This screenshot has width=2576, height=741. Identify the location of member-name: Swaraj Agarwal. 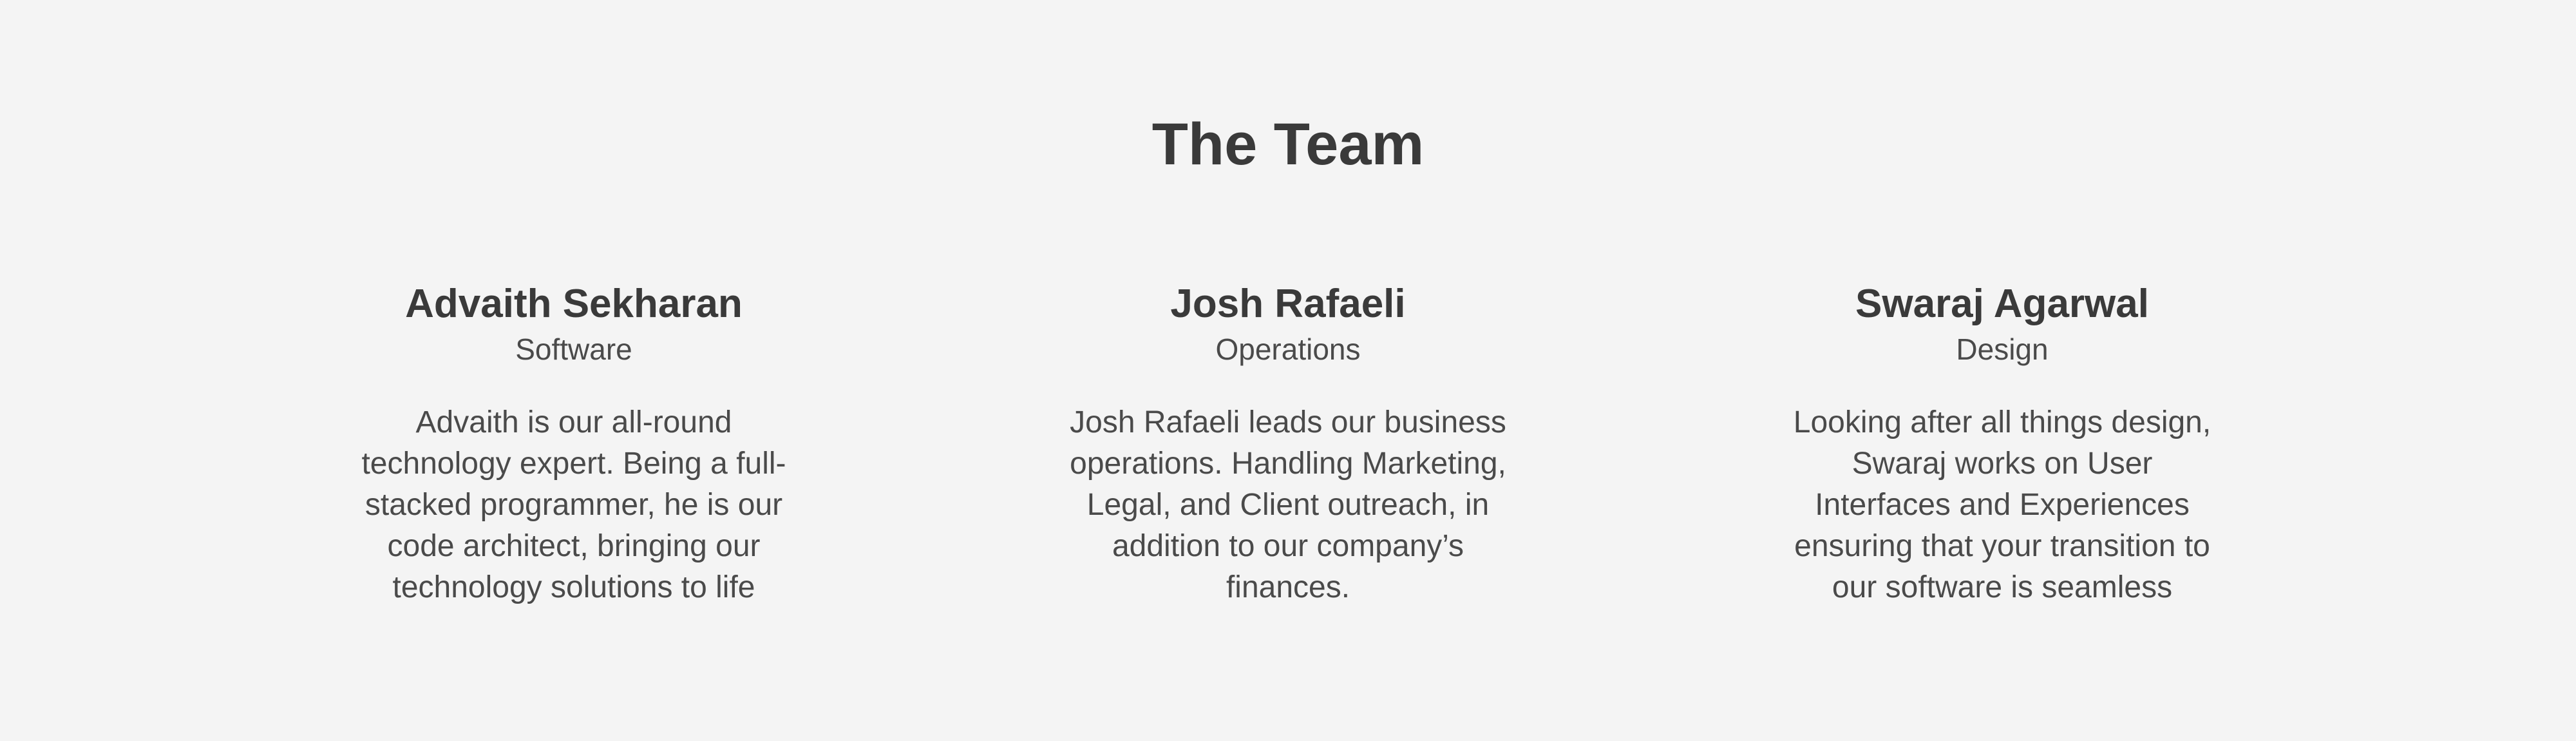
(2002, 304).